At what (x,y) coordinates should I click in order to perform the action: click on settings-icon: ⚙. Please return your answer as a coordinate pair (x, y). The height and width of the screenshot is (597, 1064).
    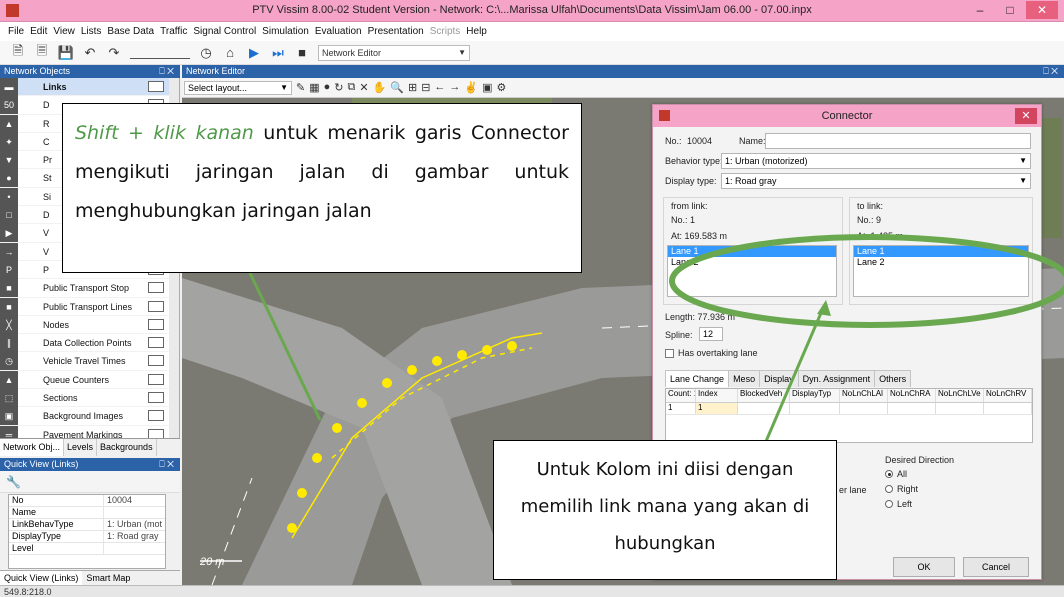
    Looking at the image, I should click on (502, 87).